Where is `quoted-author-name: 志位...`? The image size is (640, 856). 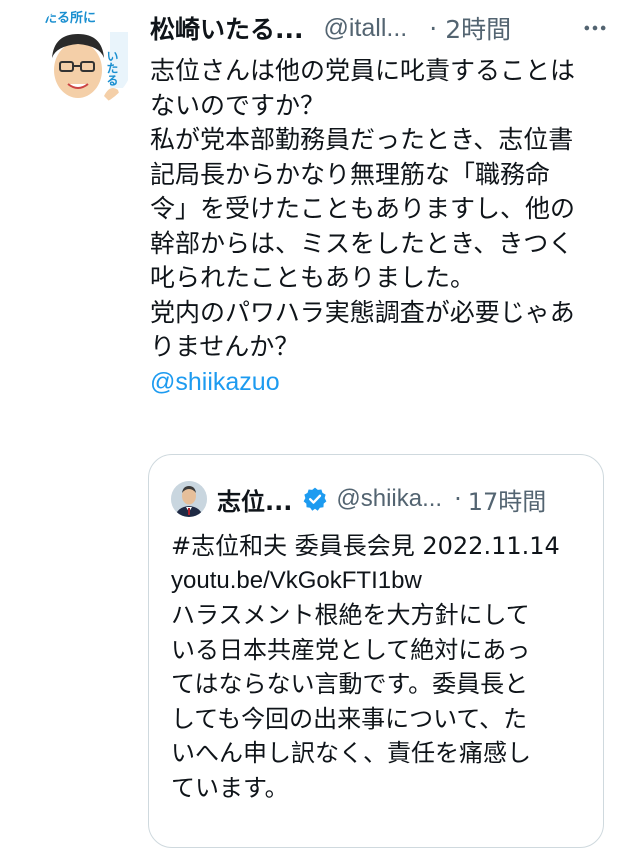
quoted-author-name: 志位... is located at coordinates (254, 499).